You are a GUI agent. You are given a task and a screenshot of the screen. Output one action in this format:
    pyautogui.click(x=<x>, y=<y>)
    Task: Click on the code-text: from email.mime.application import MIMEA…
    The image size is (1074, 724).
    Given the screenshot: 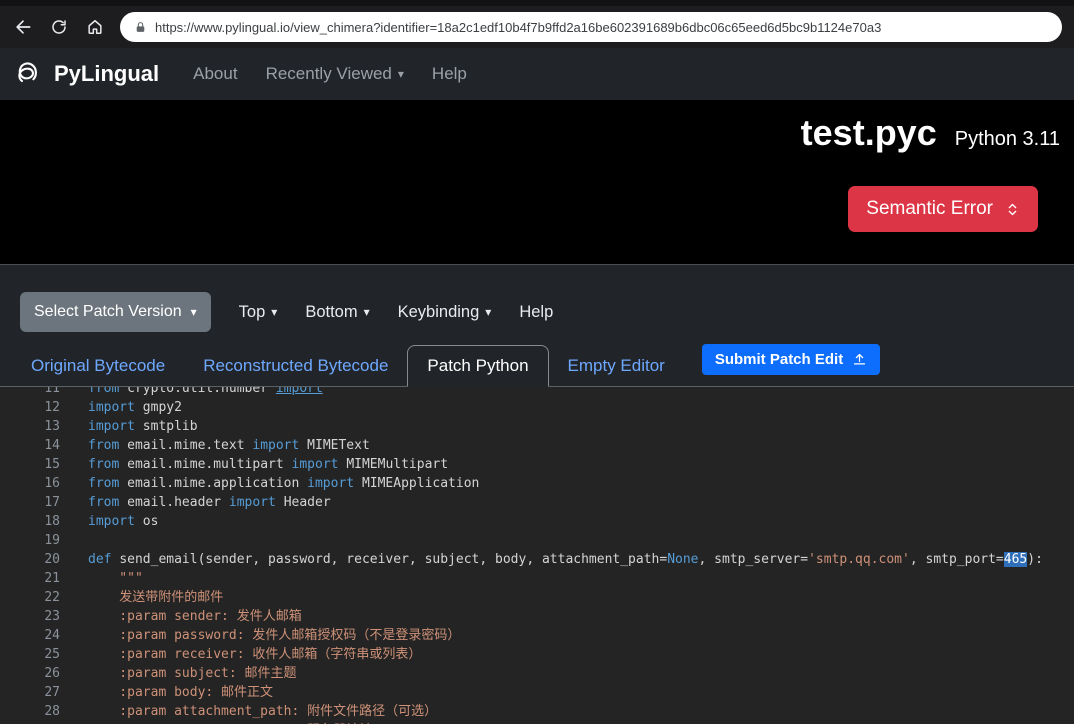 What is the action you would take?
    pyautogui.click(x=284, y=483)
    